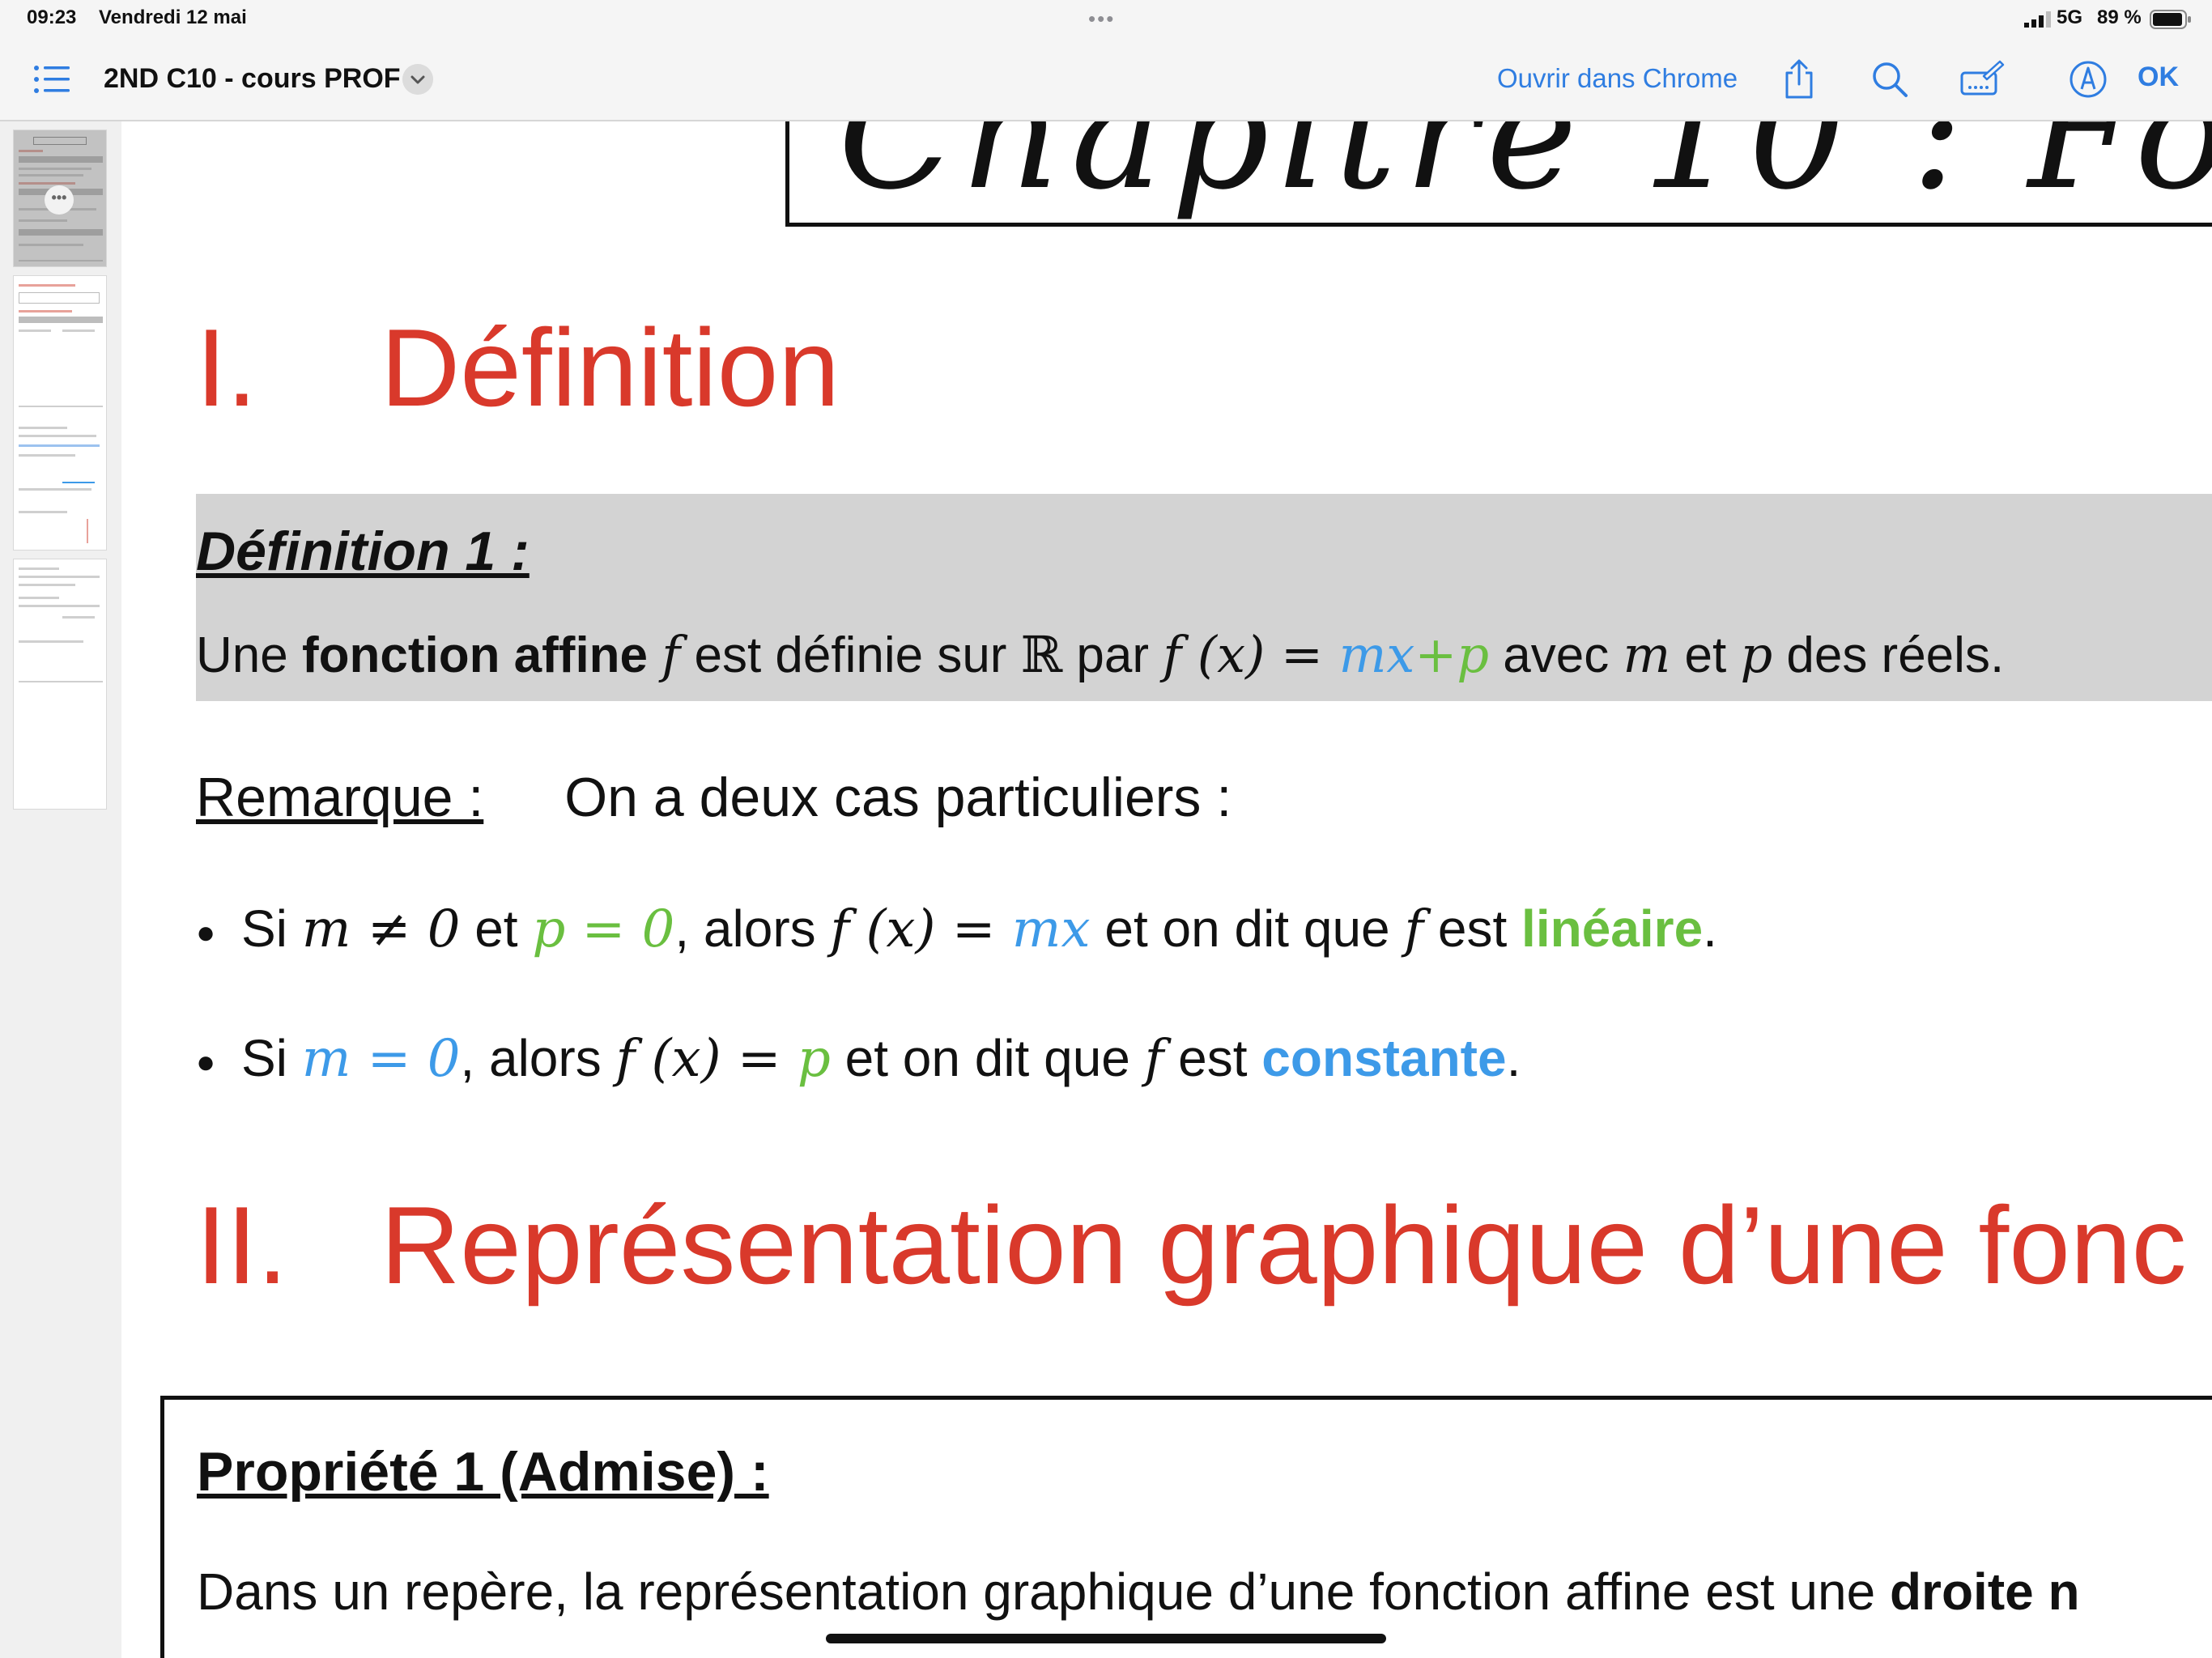  Describe the element at coordinates (1102, 19) in the screenshot. I see `multitasking-dots-icon: •••` at that location.